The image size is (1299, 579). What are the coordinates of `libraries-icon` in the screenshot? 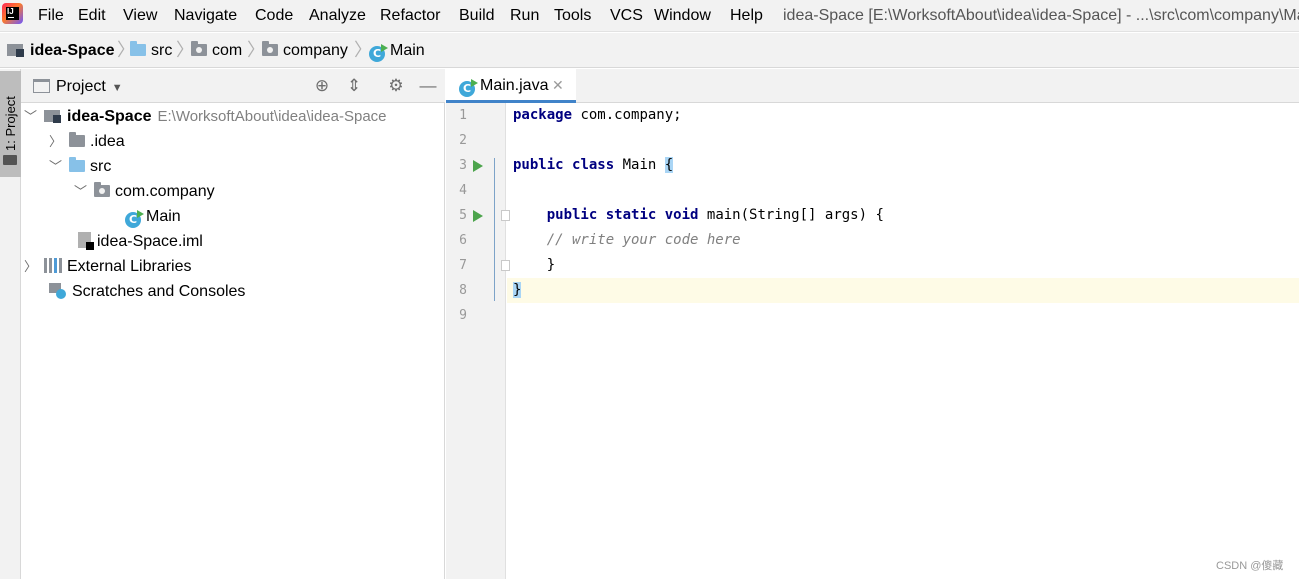 It's located at (53, 265).